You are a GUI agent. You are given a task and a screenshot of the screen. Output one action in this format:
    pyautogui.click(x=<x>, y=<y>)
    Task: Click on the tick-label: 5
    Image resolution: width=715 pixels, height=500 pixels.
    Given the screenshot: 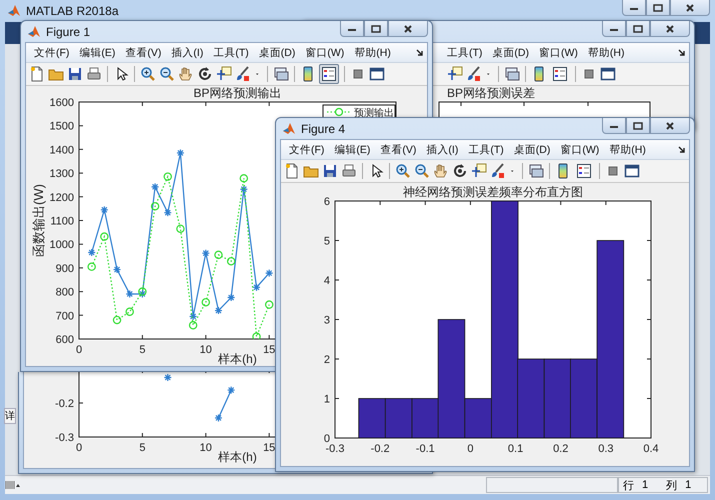 What is the action you would take?
    pyautogui.click(x=327, y=242)
    